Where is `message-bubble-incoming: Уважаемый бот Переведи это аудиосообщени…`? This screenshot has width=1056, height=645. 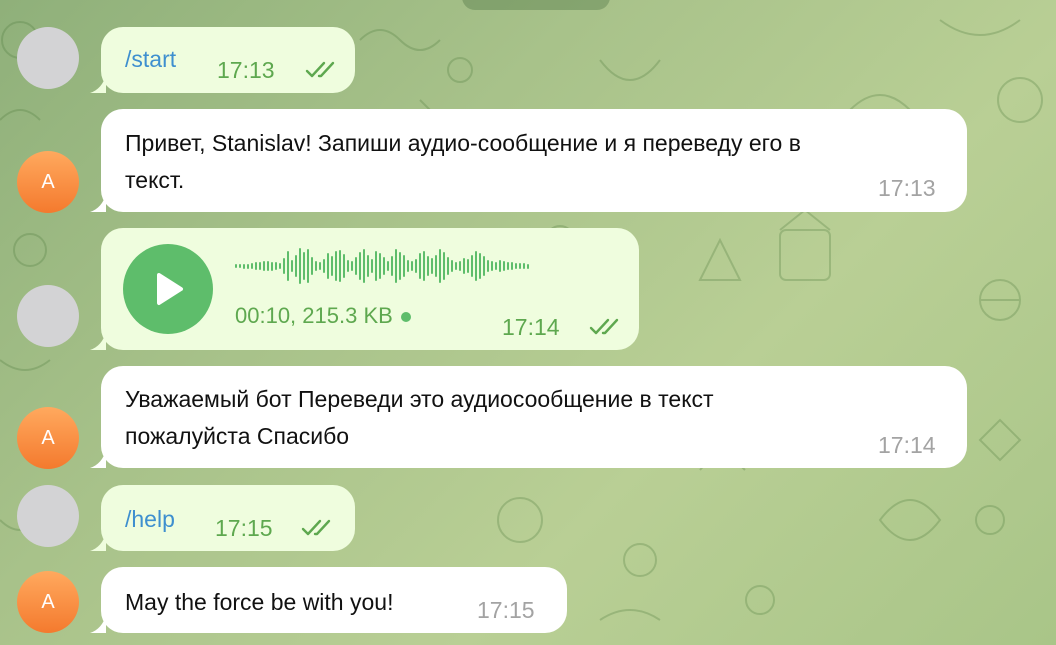
message-bubble-incoming: Уважаемый бот Переведи это аудиосообщени… is located at coordinates (528, 417).